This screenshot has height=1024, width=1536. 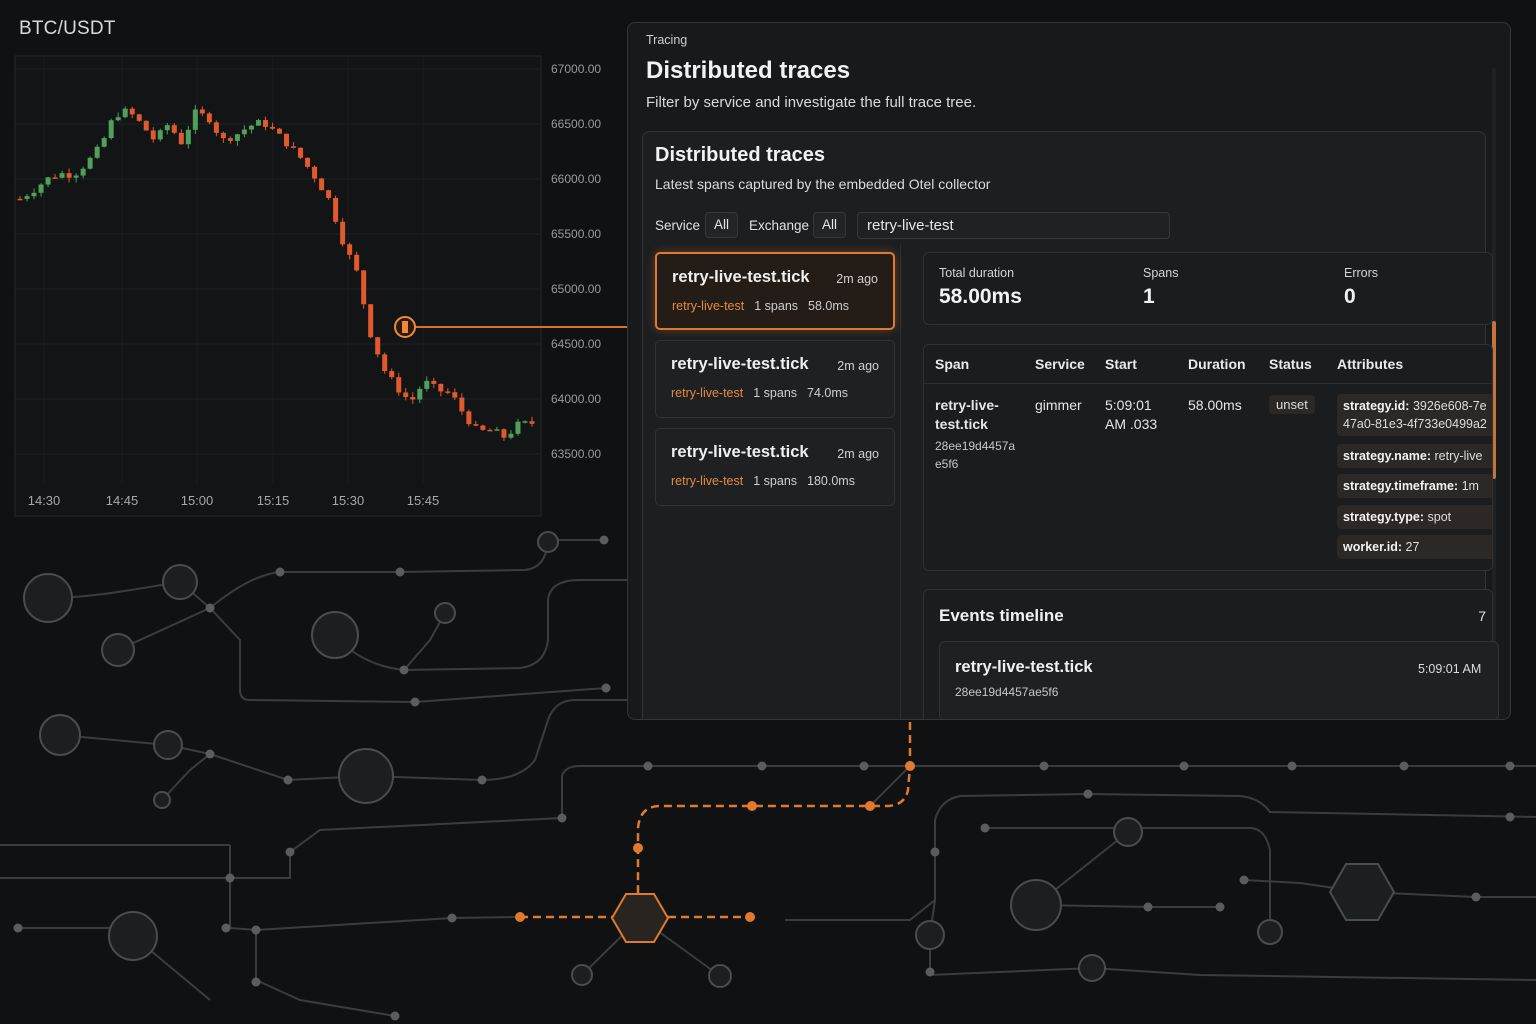 I want to click on attribute-chip: worker.id: 27, so click(x=1414, y=547).